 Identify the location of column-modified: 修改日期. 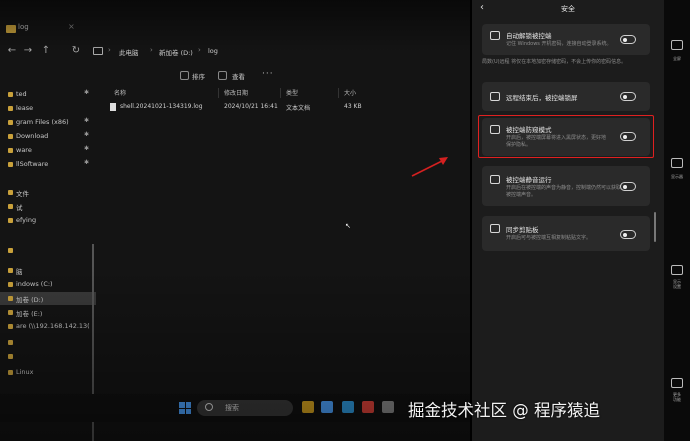
(236, 92).